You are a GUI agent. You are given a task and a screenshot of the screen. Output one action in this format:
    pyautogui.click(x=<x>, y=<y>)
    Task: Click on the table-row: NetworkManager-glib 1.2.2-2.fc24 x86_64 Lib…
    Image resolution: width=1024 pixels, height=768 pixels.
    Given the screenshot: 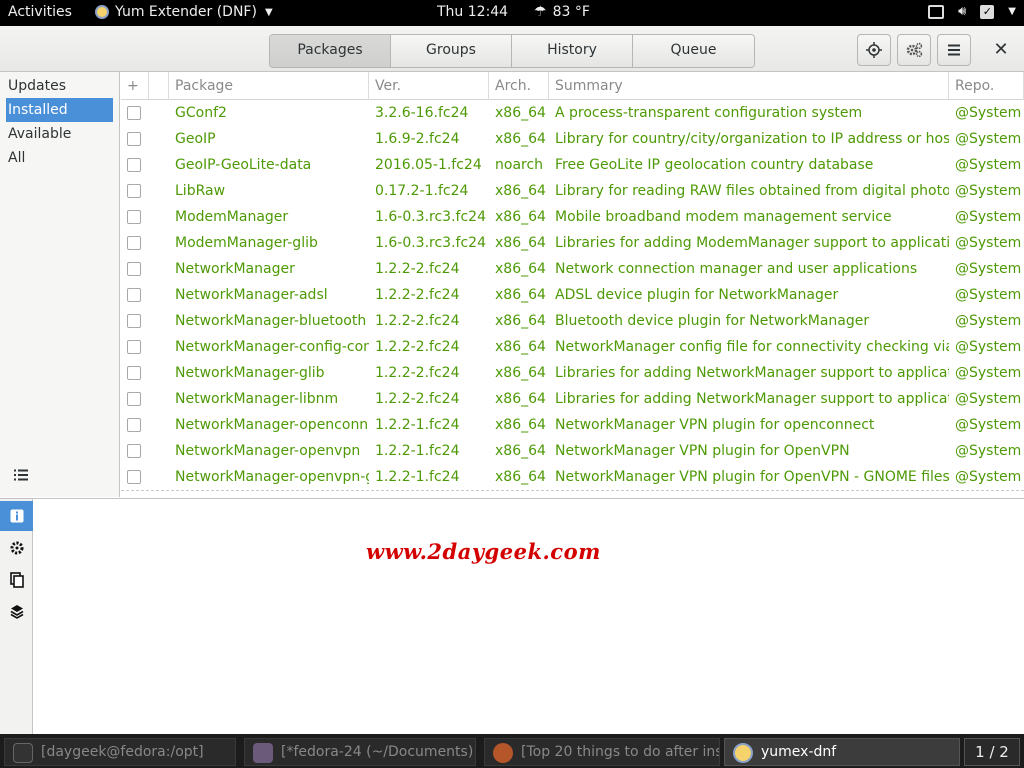 What is the action you would take?
    pyautogui.click(x=572, y=373)
    